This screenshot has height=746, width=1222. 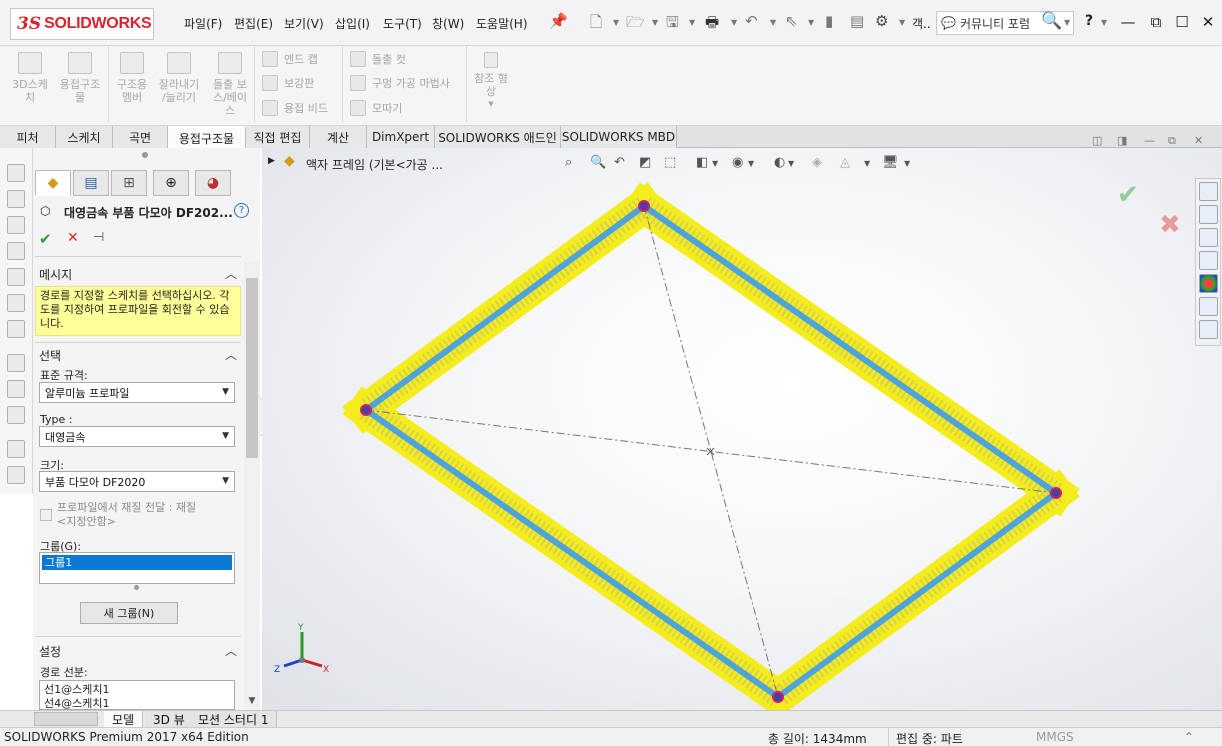 What do you see at coordinates (295, 108) in the screenshot?
I see `weld-bead-button: 용접 비드` at bounding box center [295, 108].